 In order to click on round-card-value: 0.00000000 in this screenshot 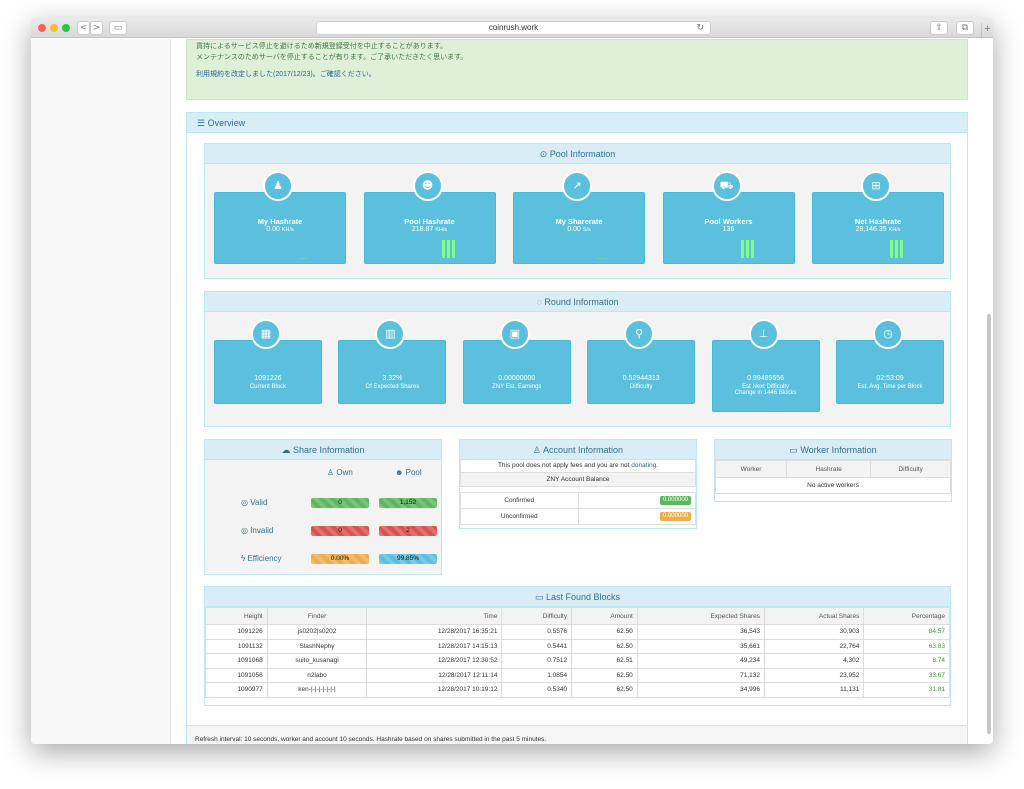, I will do `click(517, 378)`.